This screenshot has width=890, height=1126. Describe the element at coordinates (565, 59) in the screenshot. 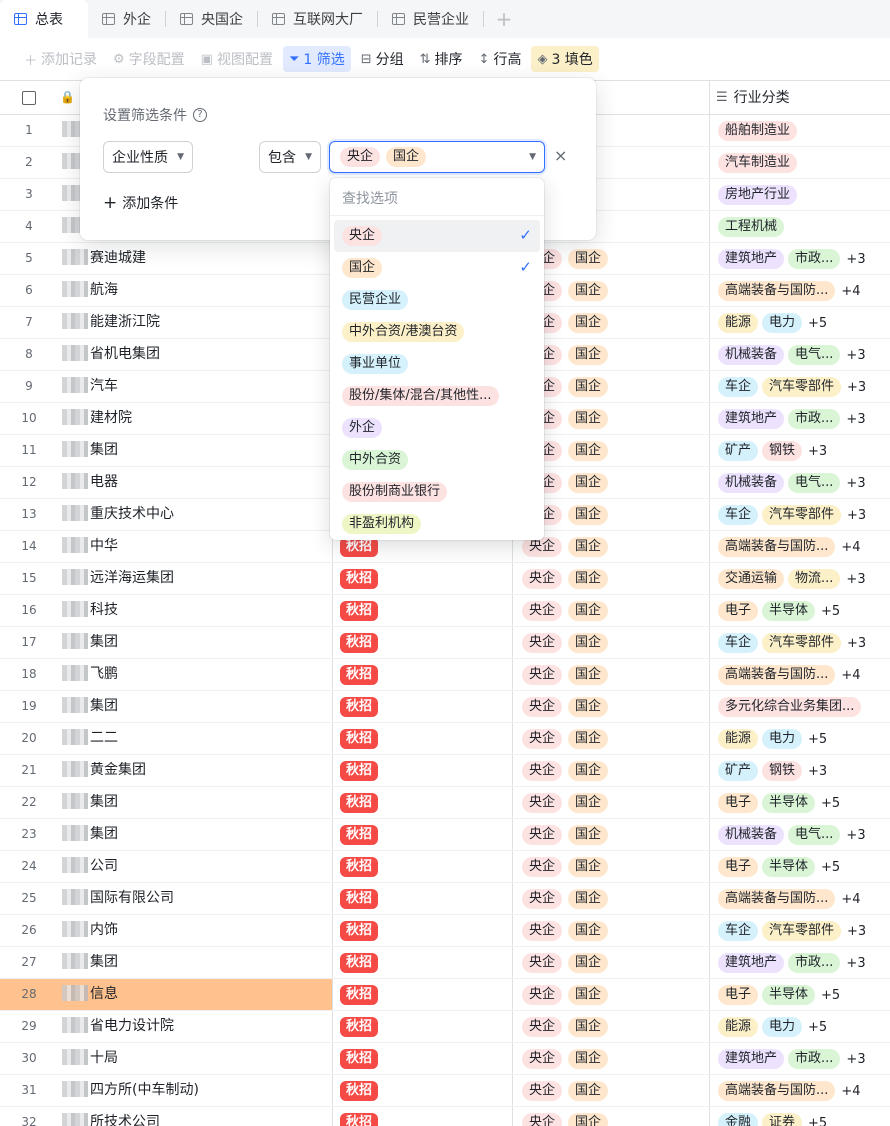

I see `fill-color-button: ◈ 3 填色` at that location.